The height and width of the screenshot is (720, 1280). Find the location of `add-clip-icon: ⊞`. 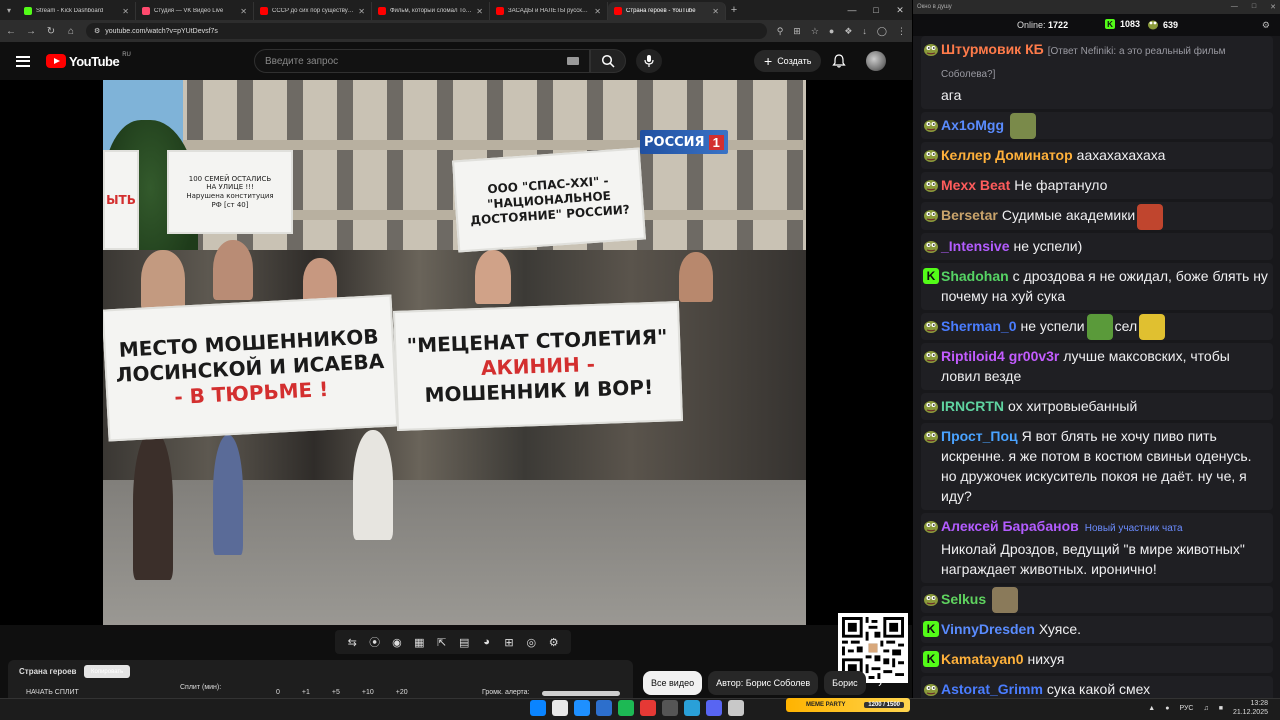

add-clip-icon: ⊞ is located at coordinates (509, 642).